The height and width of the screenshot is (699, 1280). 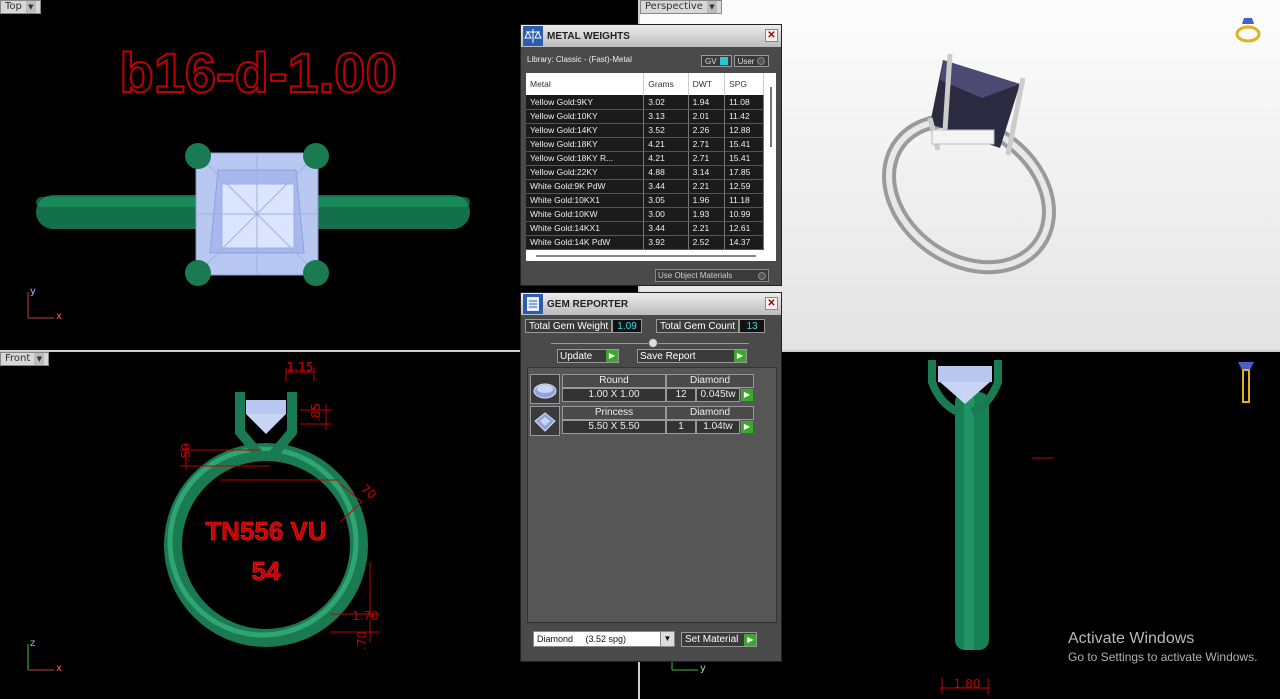 What do you see at coordinates (752, 326) in the screenshot?
I see `total-gem-count-value: 13` at bounding box center [752, 326].